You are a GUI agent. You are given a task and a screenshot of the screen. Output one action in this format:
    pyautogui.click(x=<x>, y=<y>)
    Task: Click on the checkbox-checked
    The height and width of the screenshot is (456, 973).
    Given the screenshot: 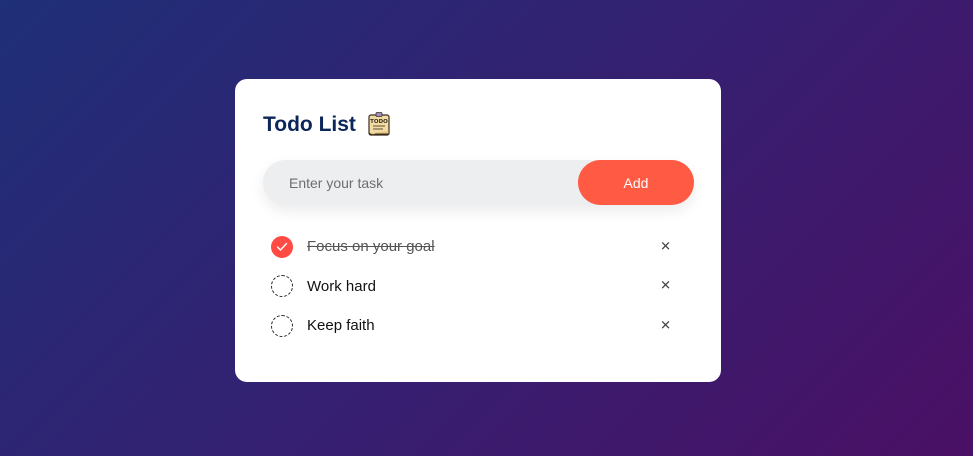 What is the action you would take?
    pyautogui.click(x=282, y=246)
    